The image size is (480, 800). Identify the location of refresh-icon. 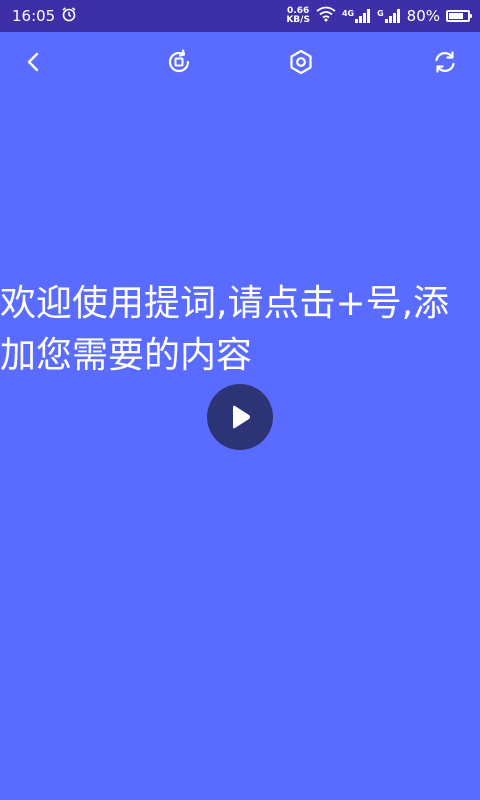
(445, 62).